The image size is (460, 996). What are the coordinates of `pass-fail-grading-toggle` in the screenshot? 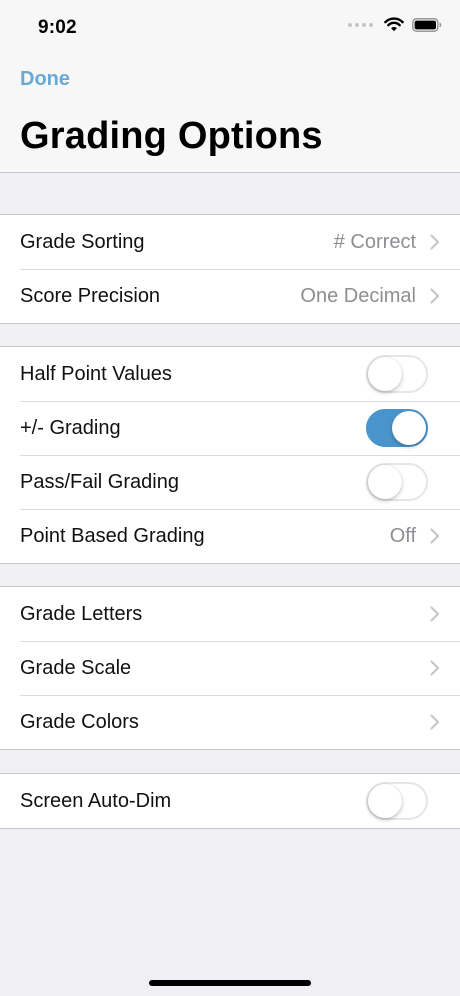 It's located at (397, 482).